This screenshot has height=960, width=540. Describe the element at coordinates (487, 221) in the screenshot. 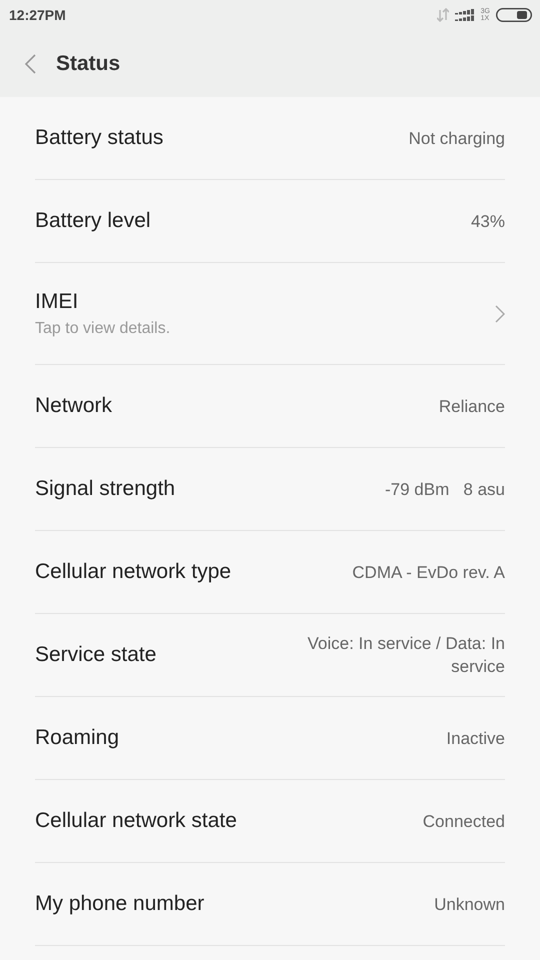

I see `setting-value: 43%` at that location.